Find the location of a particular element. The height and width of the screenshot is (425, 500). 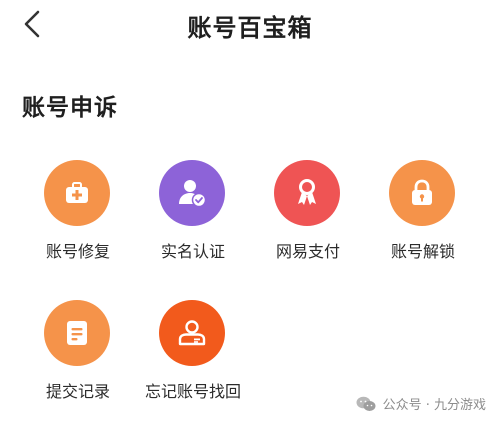

netease-pay-icon-circle is located at coordinates (307, 193).